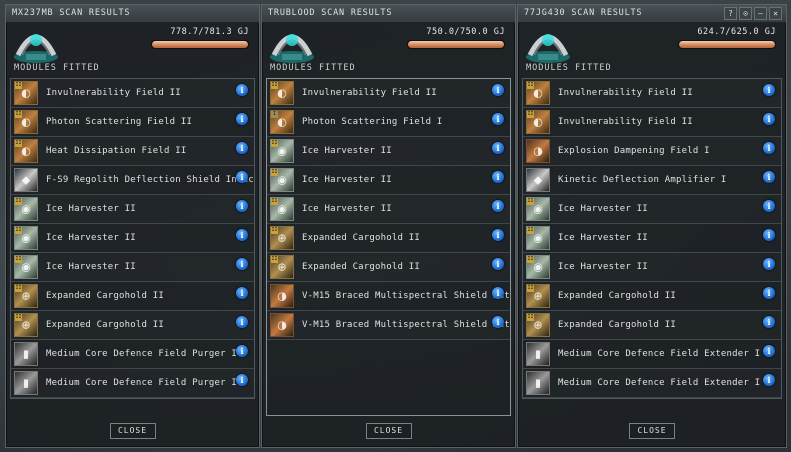  Describe the element at coordinates (745, 13) in the screenshot. I see `settings-icon: ⊙` at that location.